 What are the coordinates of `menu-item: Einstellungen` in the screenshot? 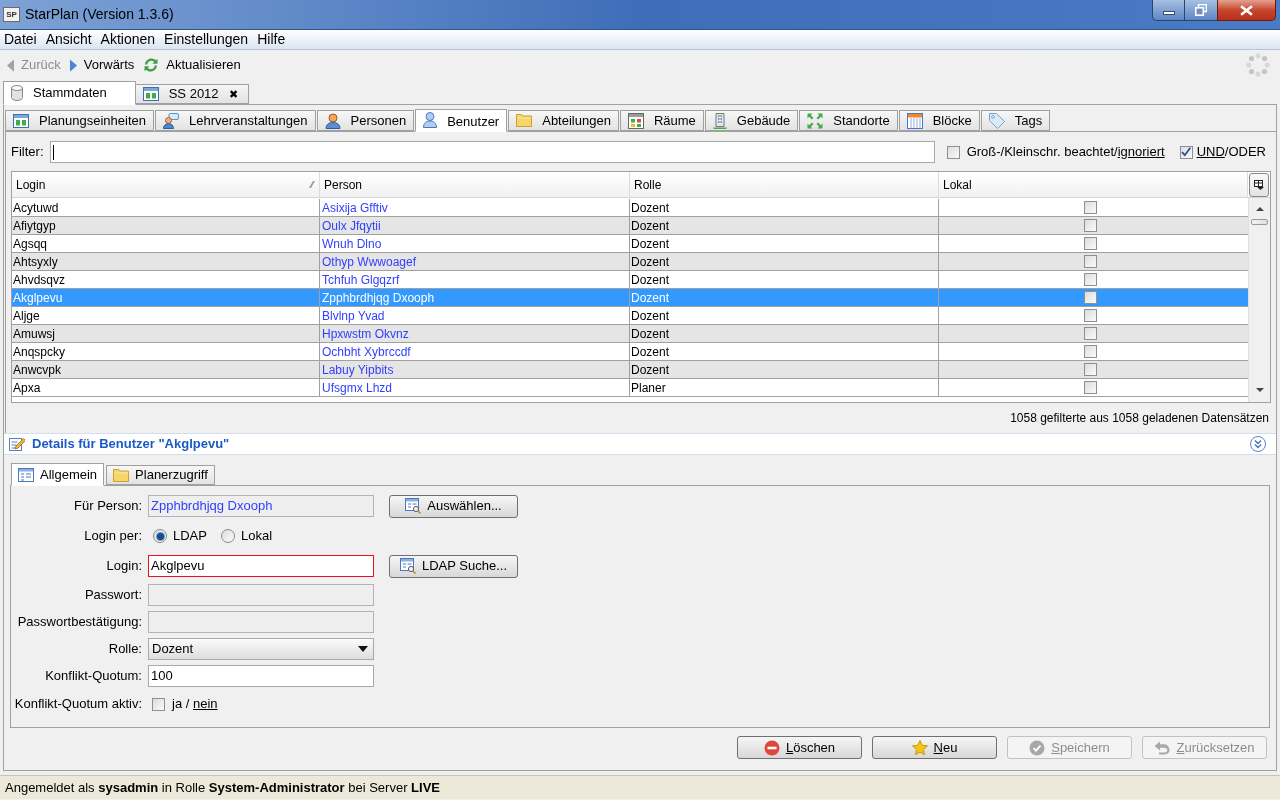 It's located at (206, 39).